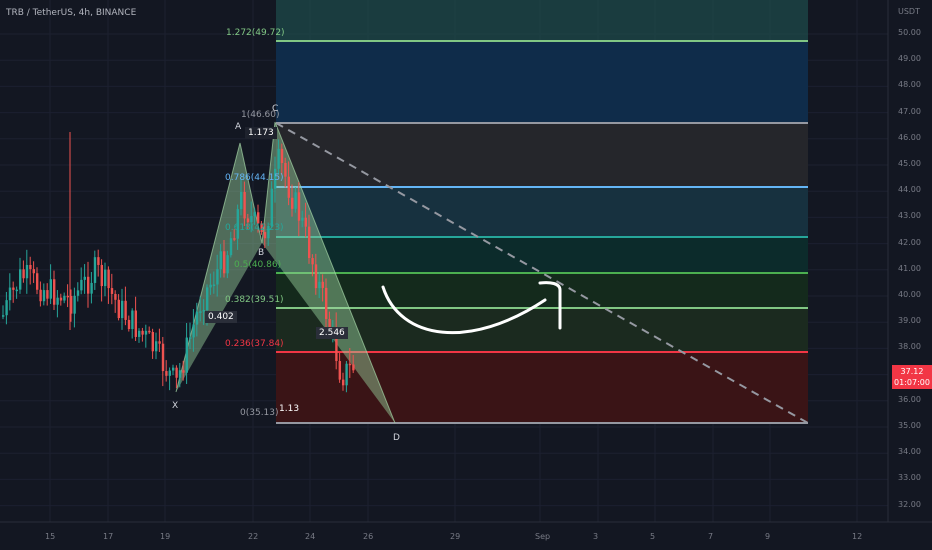 Image resolution: width=932 pixels, height=550 pixels. What do you see at coordinates (221, 317) in the screenshot?
I see `ratio-label-abc: 0.402` at bounding box center [221, 317].